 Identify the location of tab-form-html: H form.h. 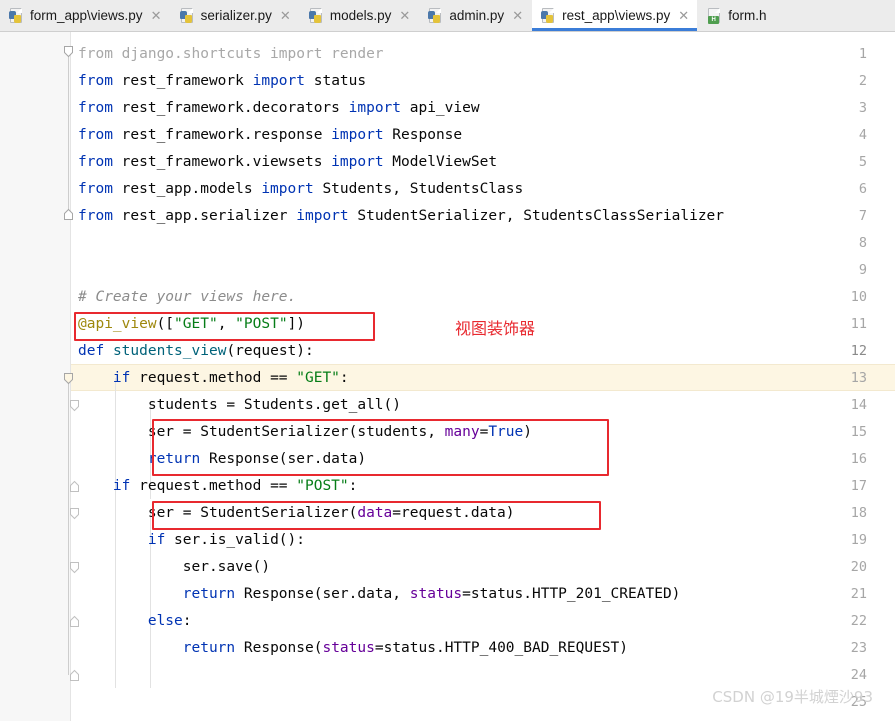
(736, 15).